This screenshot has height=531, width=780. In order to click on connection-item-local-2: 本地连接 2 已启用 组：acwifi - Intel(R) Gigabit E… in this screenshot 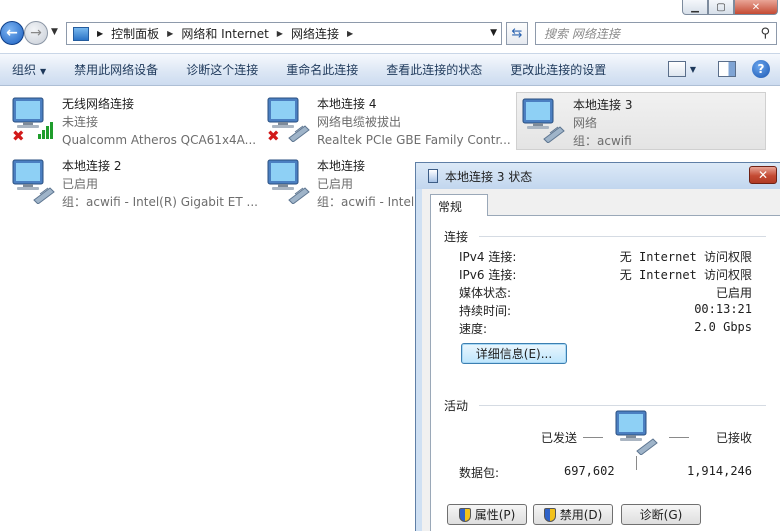, I will do `click(135, 183)`.